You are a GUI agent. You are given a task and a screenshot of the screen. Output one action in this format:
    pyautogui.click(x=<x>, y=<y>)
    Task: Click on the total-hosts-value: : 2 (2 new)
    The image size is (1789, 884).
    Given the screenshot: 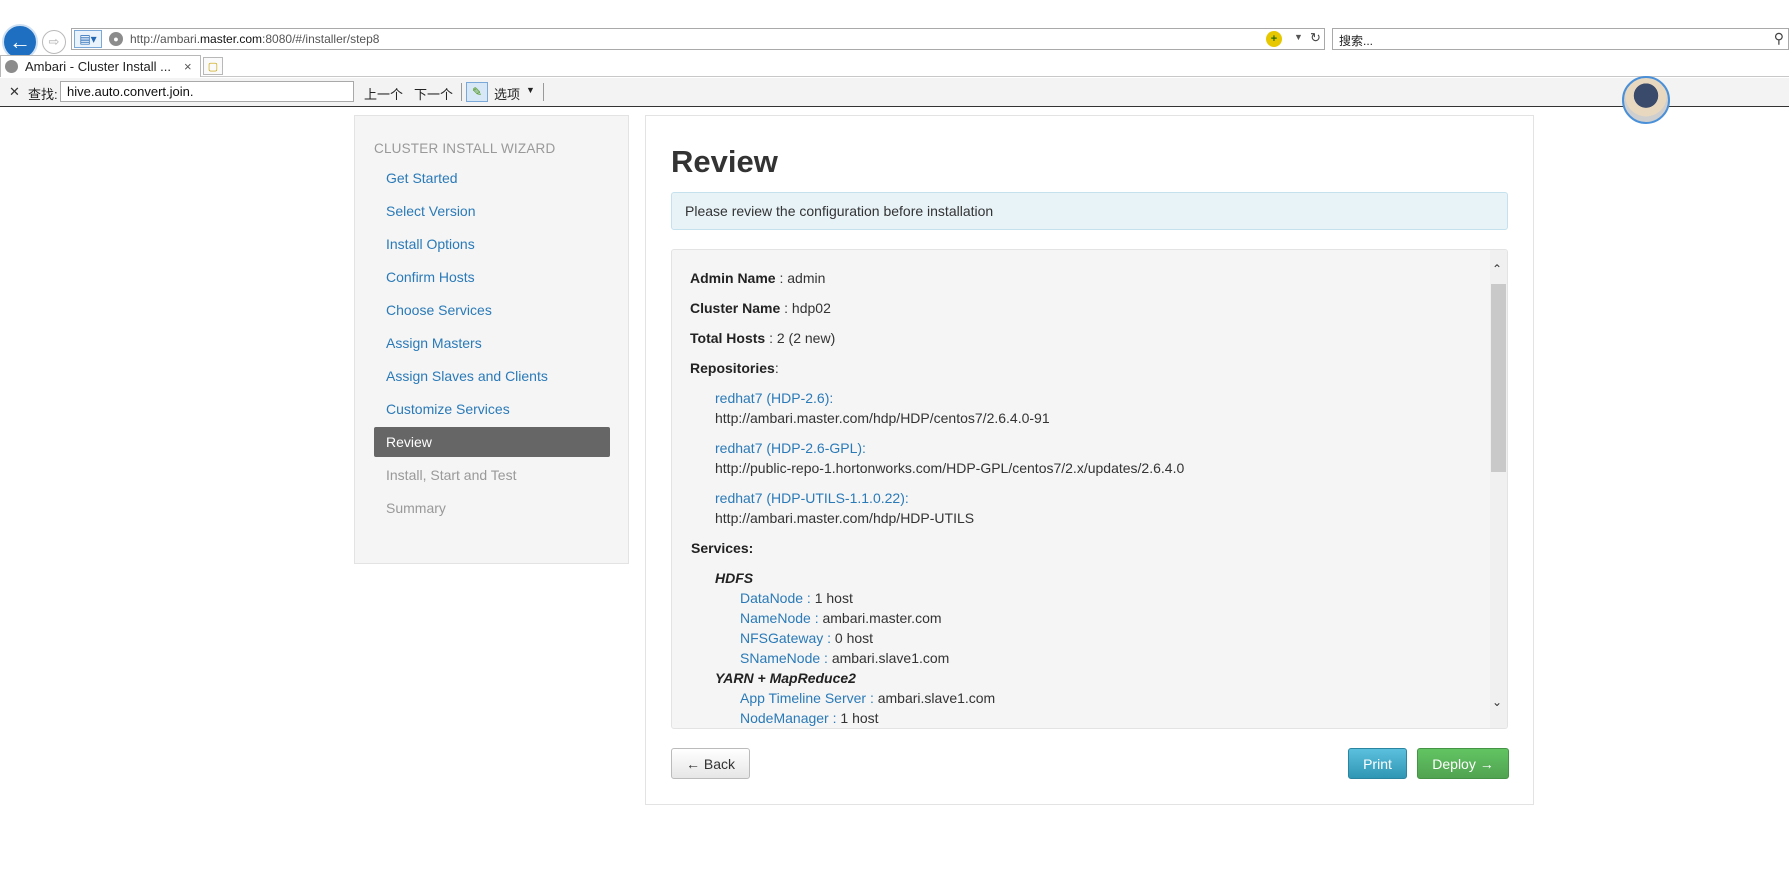 What is the action you would take?
    pyautogui.click(x=800, y=338)
    